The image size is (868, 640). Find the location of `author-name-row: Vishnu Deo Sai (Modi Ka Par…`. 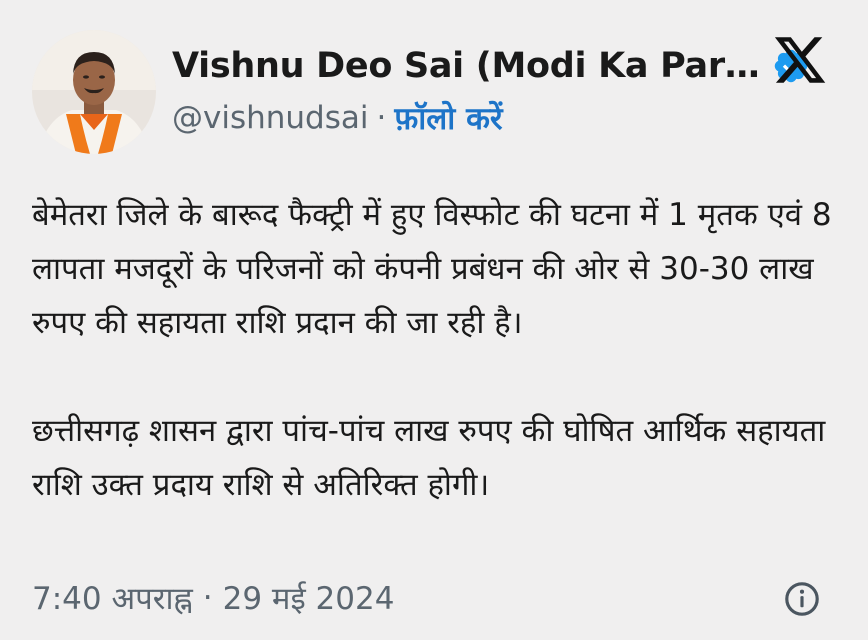

author-name-row: Vishnu Deo Sai (Modi Ka Par… is located at coordinates (491, 66).